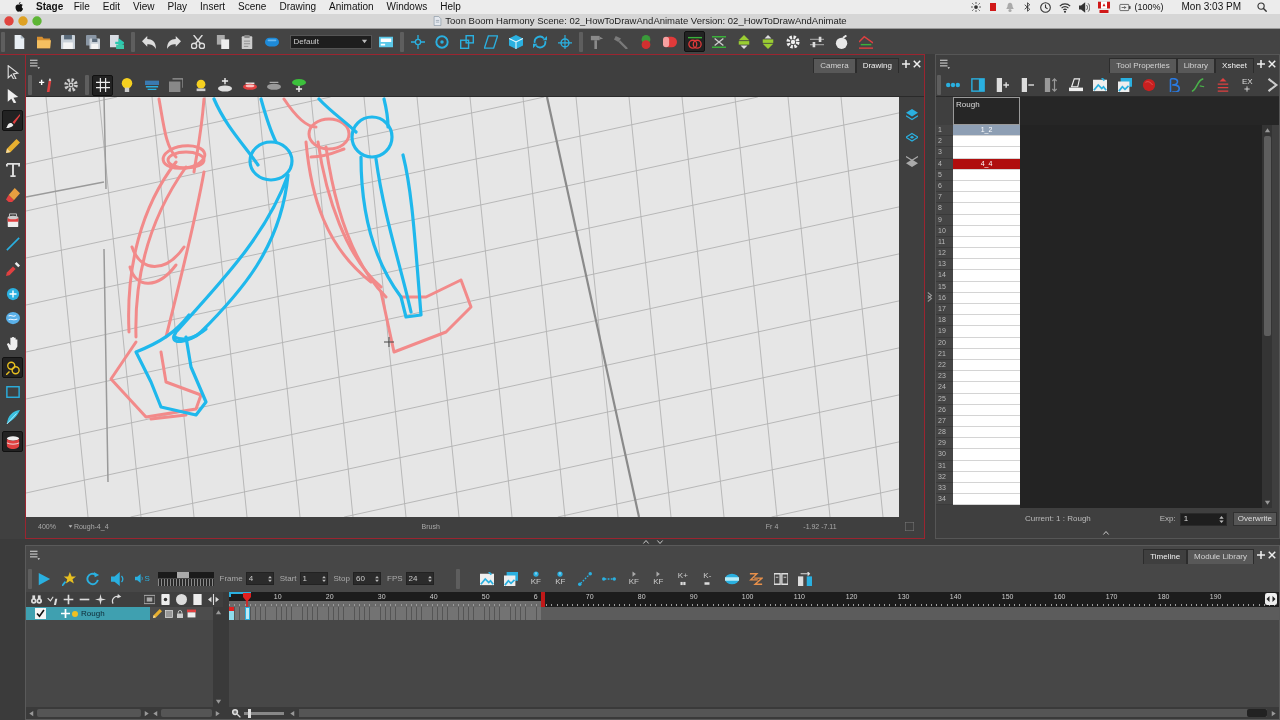  What do you see at coordinates (756, 578) in the screenshot?
I see `zigzag-icon` at bounding box center [756, 578].